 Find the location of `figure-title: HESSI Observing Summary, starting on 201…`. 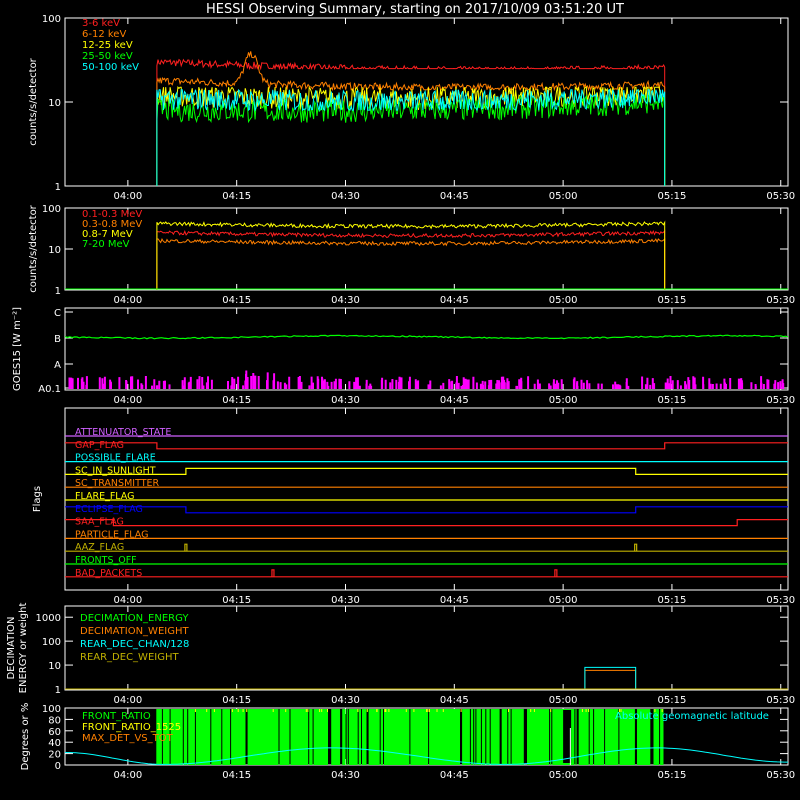

figure-title: HESSI Observing Summary, starting on 201… is located at coordinates (415, 9).